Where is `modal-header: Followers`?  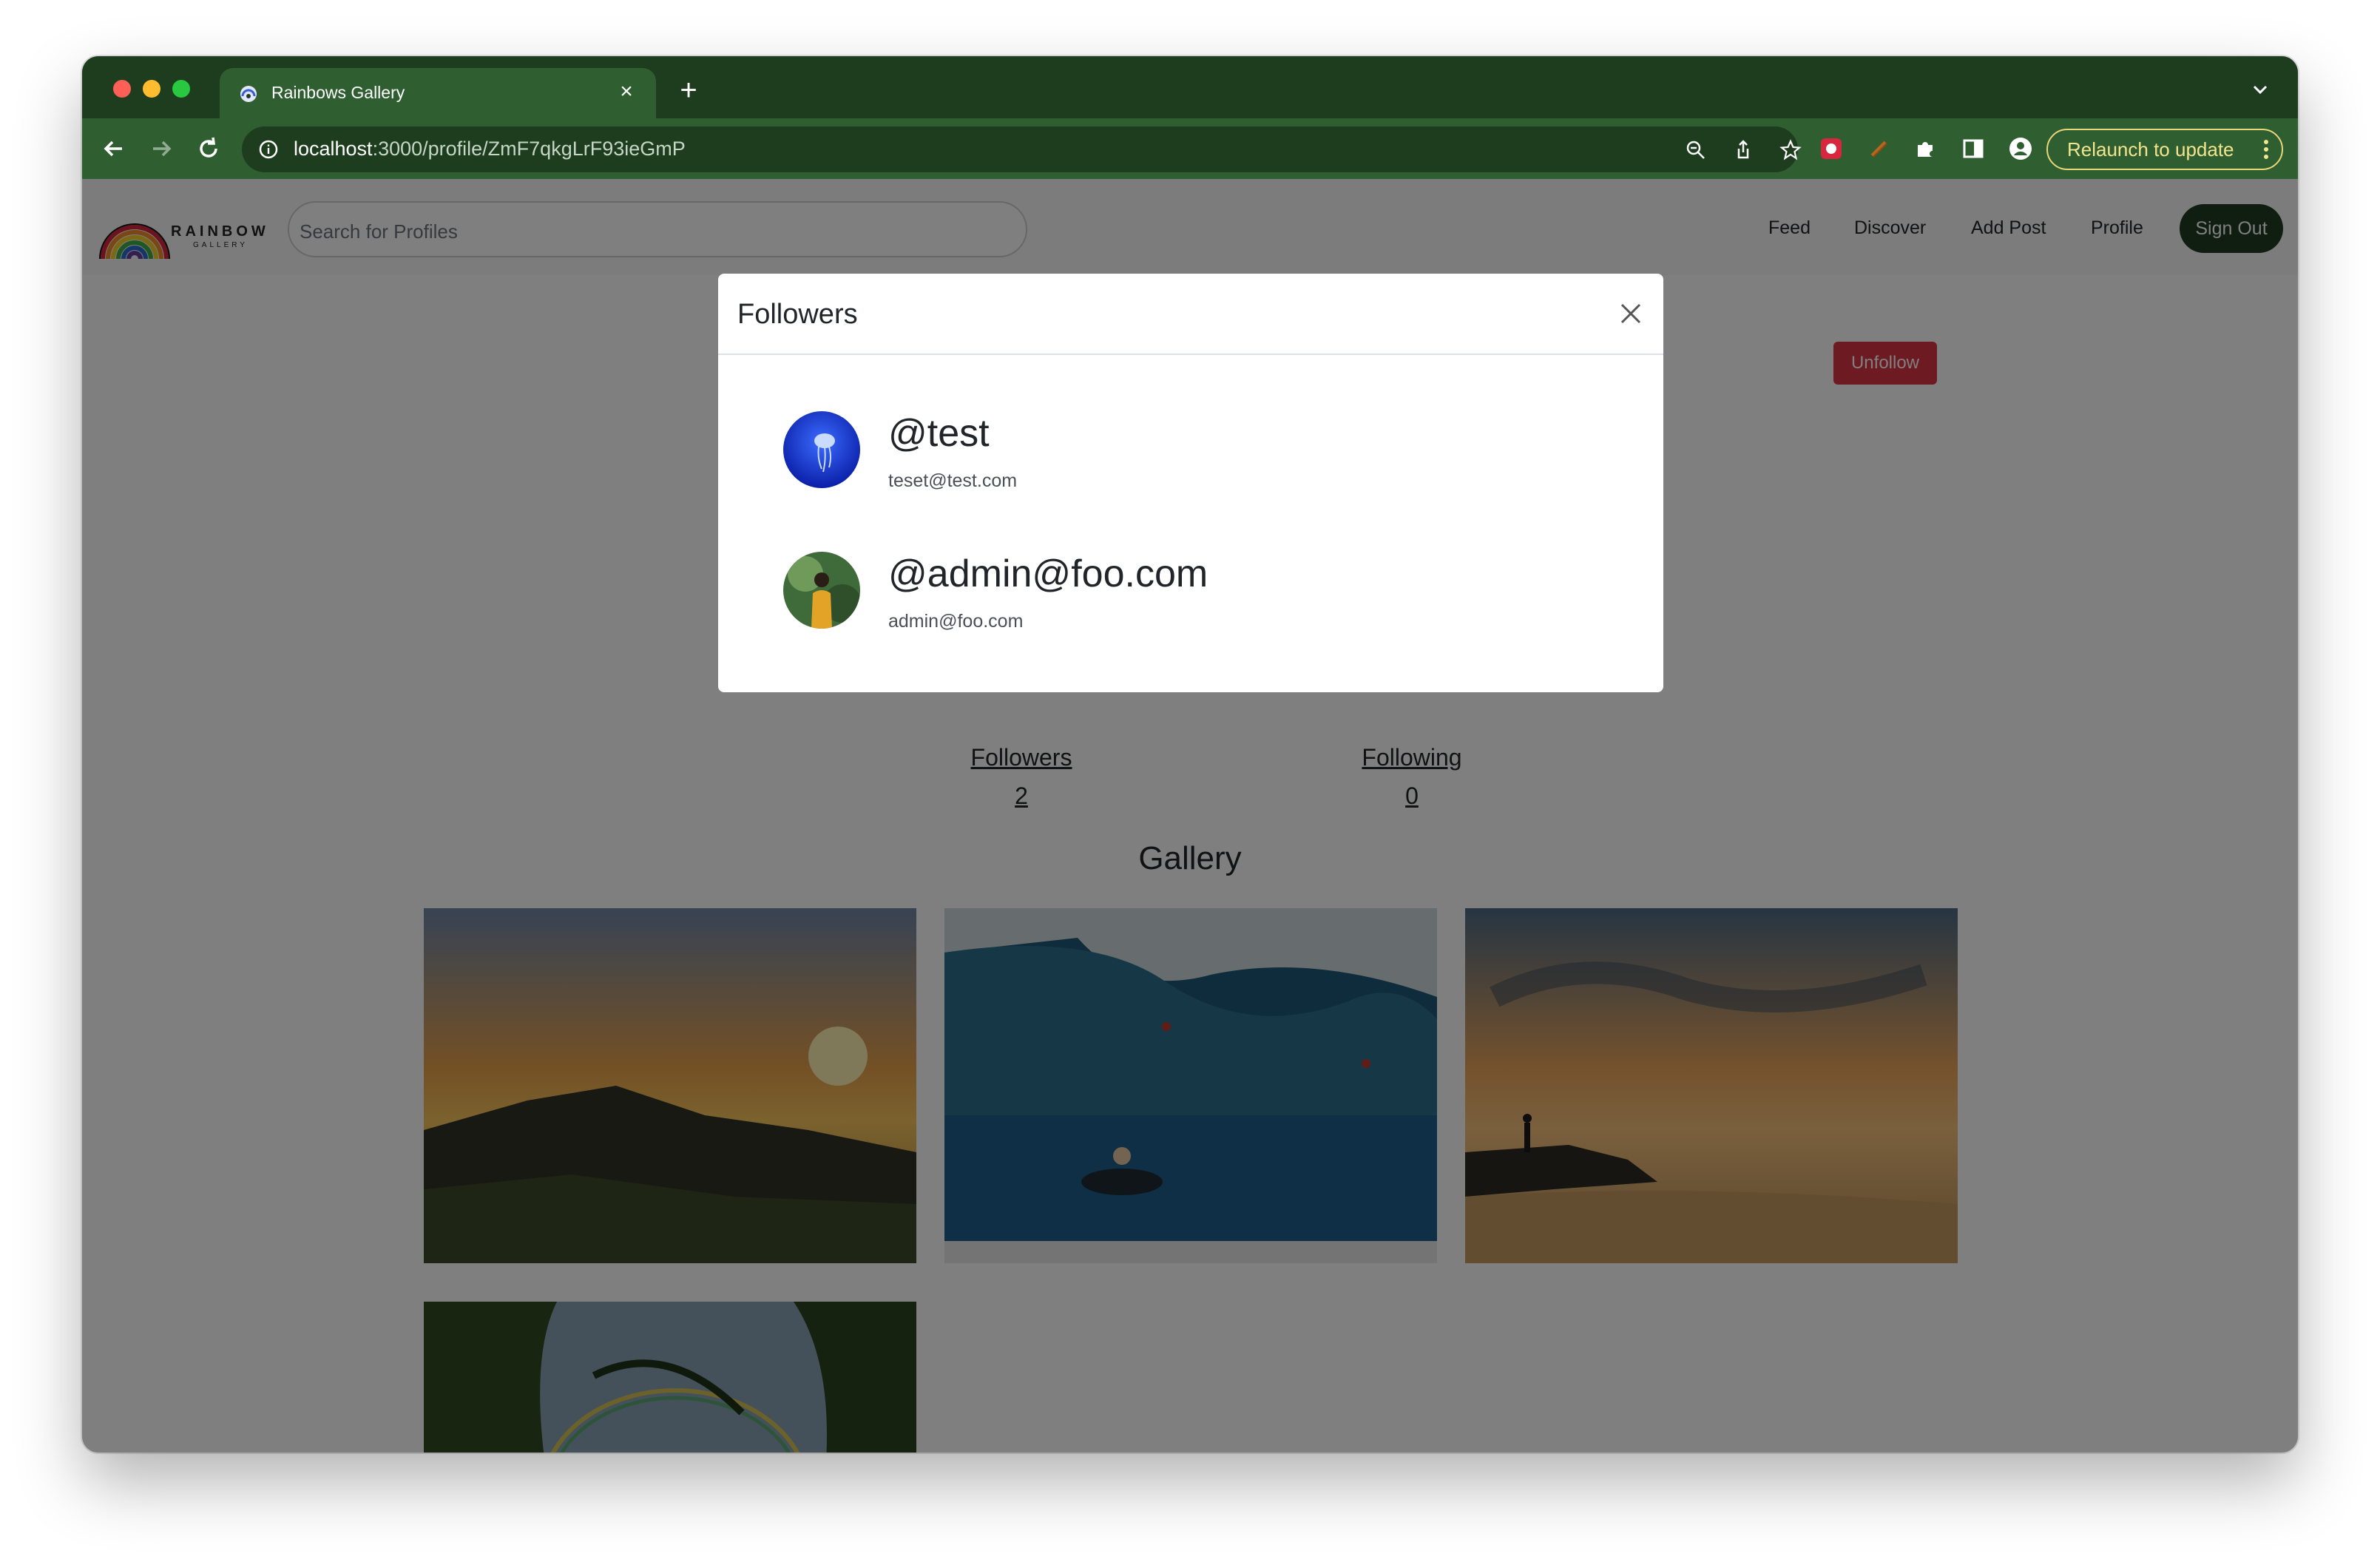
modal-header: Followers is located at coordinates (1190, 314).